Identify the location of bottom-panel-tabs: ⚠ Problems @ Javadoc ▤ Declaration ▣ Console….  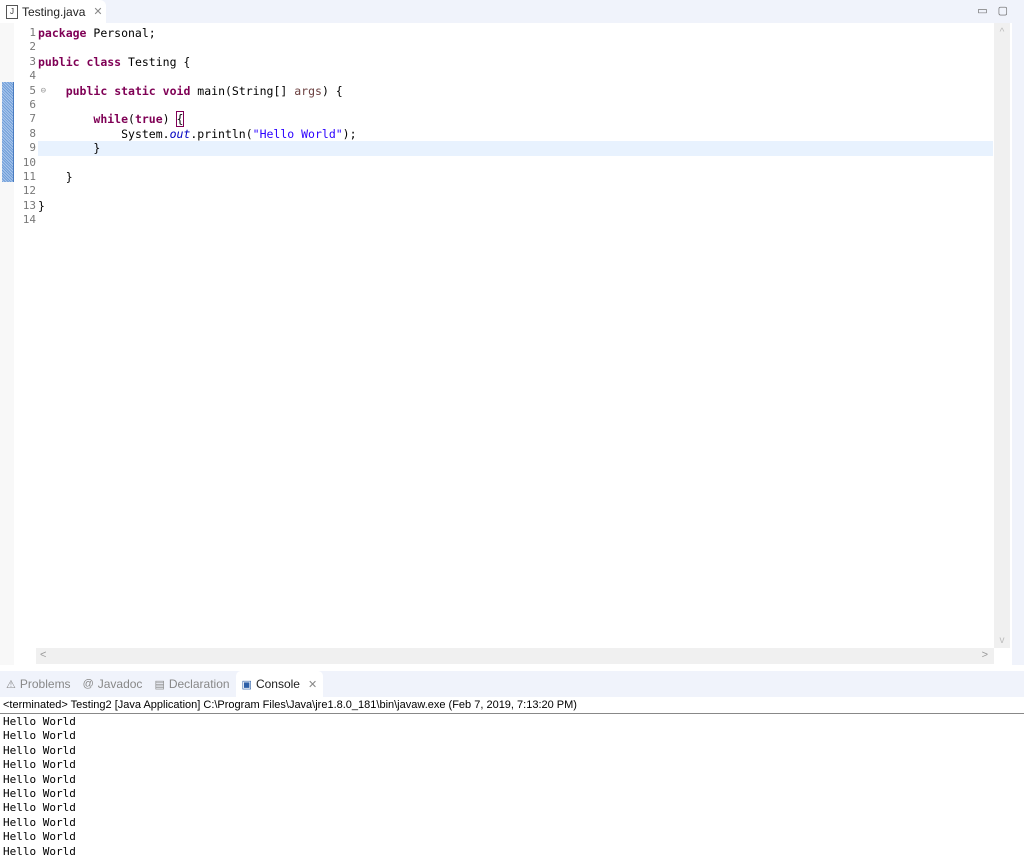
(512, 684).